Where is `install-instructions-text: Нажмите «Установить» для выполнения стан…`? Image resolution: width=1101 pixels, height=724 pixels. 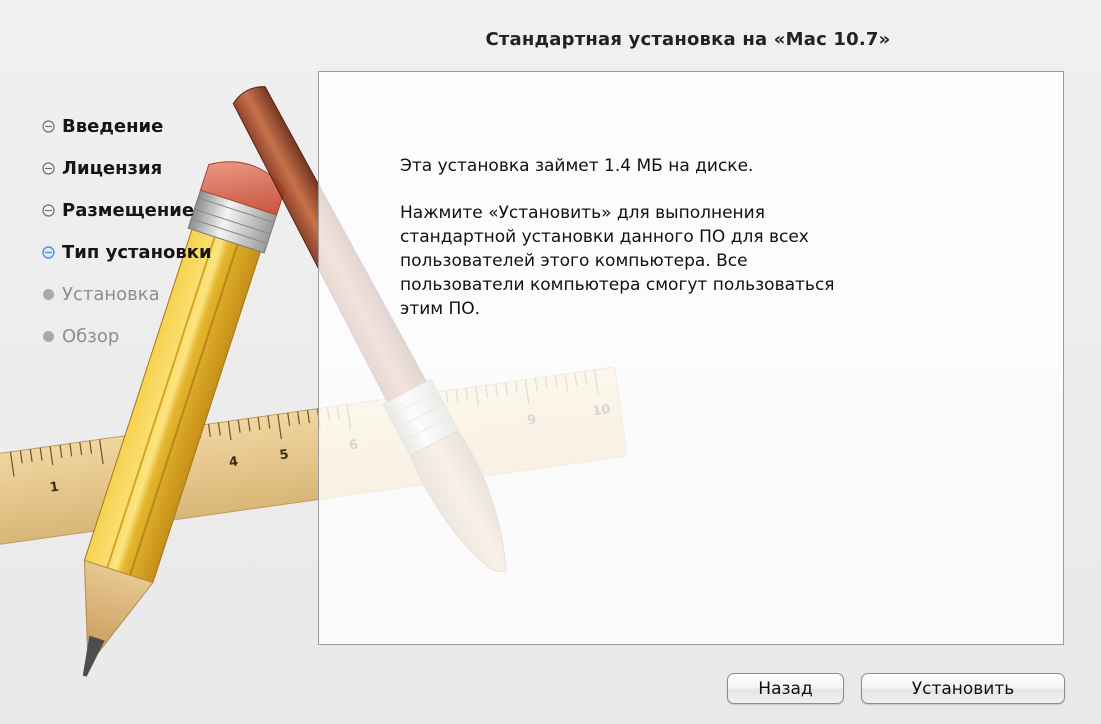
install-instructions-text: Нажмите «Установить» для выполнения стан… is located at coordinates (617, 261).